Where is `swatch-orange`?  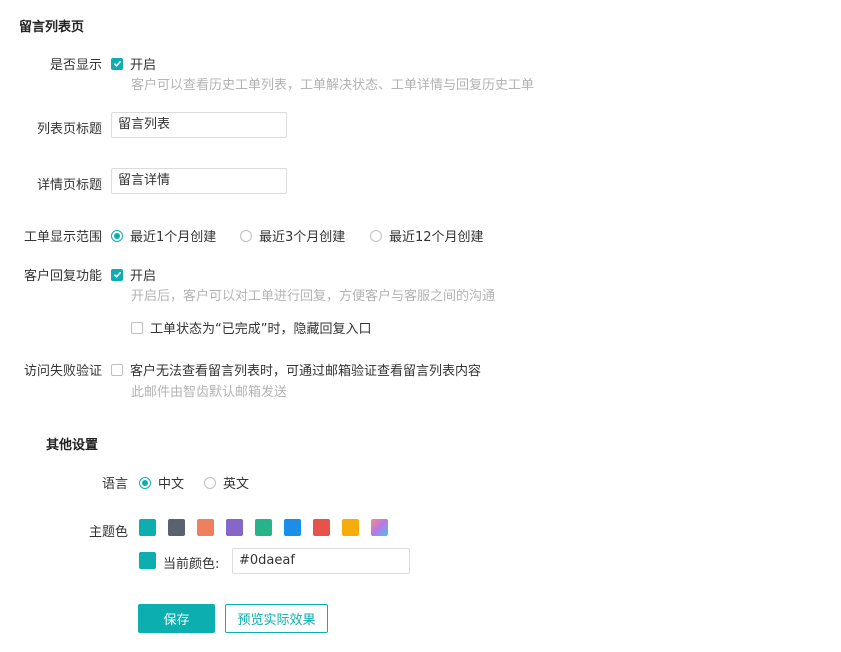
swatch-orange is located at coordinates (350, 527).